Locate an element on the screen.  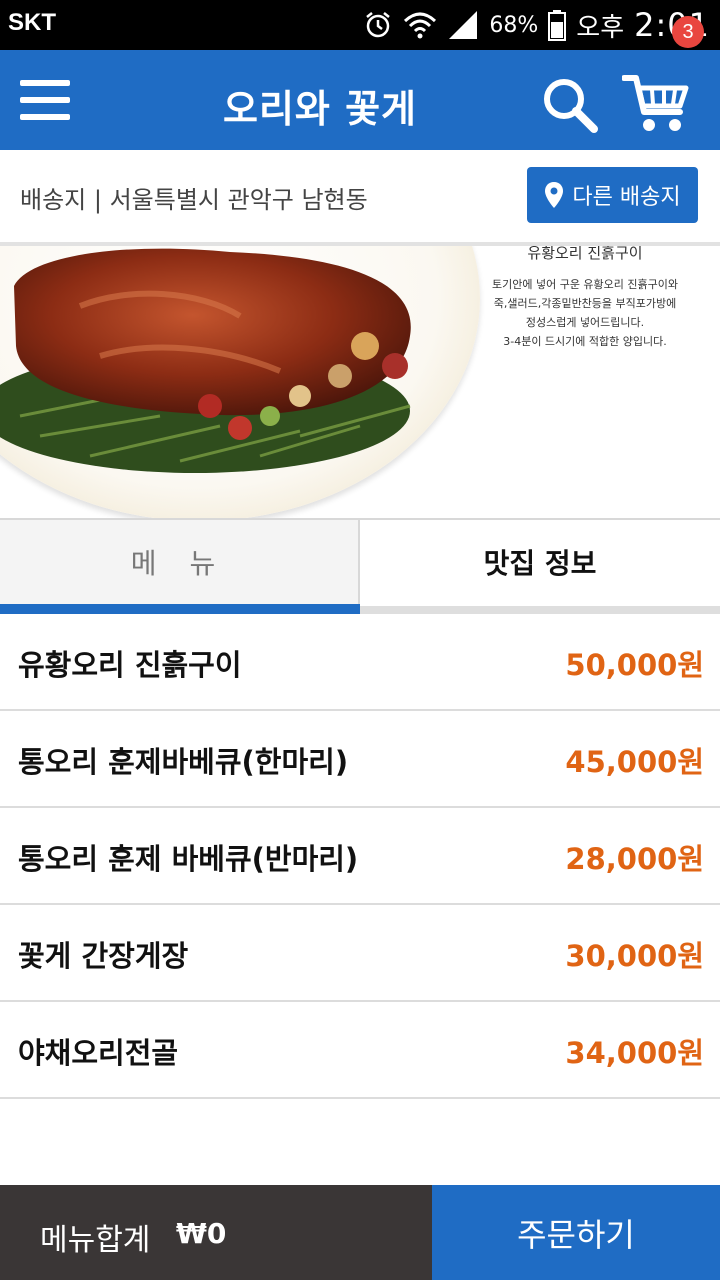
menu-item-price: 28,000원 is located at coordinates (634, 859).